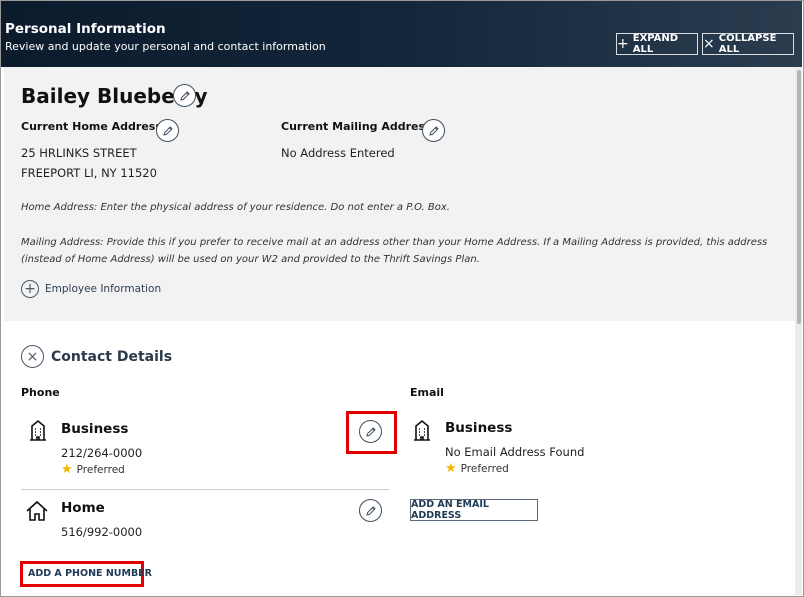 The width and height of the screenshot is (804, 597). I want to click on phone-home-number: 516/992-0000, so click(102, 532).